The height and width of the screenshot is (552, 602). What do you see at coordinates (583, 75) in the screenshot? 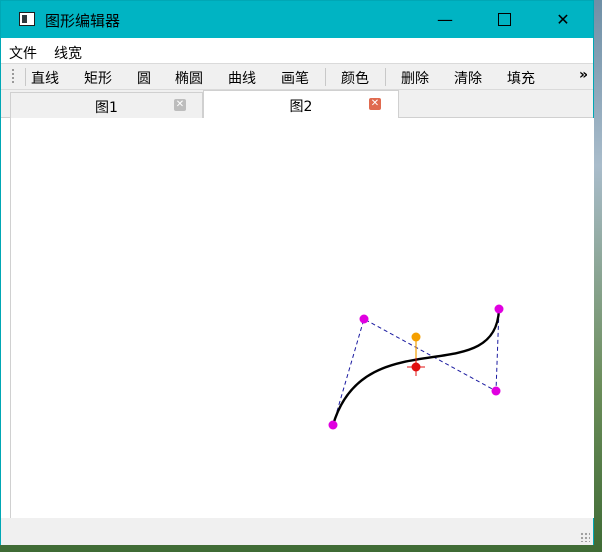
I see `toolbar-overflow-icon: »` at bounding box center [583, 75].